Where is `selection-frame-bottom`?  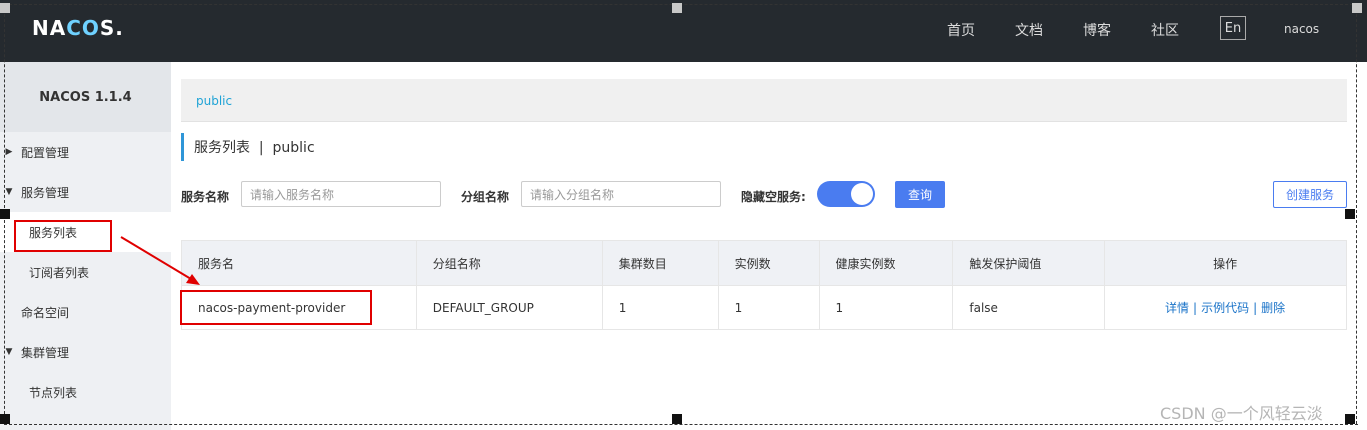
selection-frame-bottom is located at coordinates (681, 424).